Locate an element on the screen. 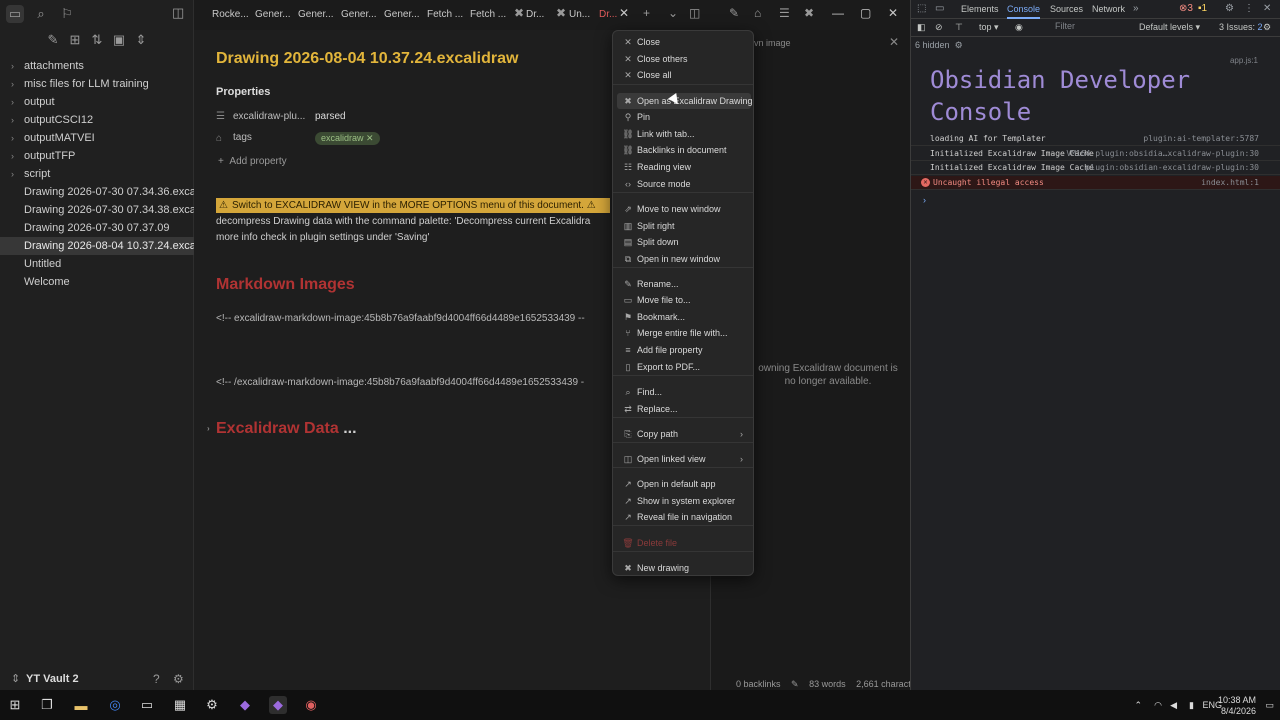 The height and width of the screenshot is (720, 1280). property-row: ⌂ tags excalidraw ✕ is located at coordinates (298, 138).